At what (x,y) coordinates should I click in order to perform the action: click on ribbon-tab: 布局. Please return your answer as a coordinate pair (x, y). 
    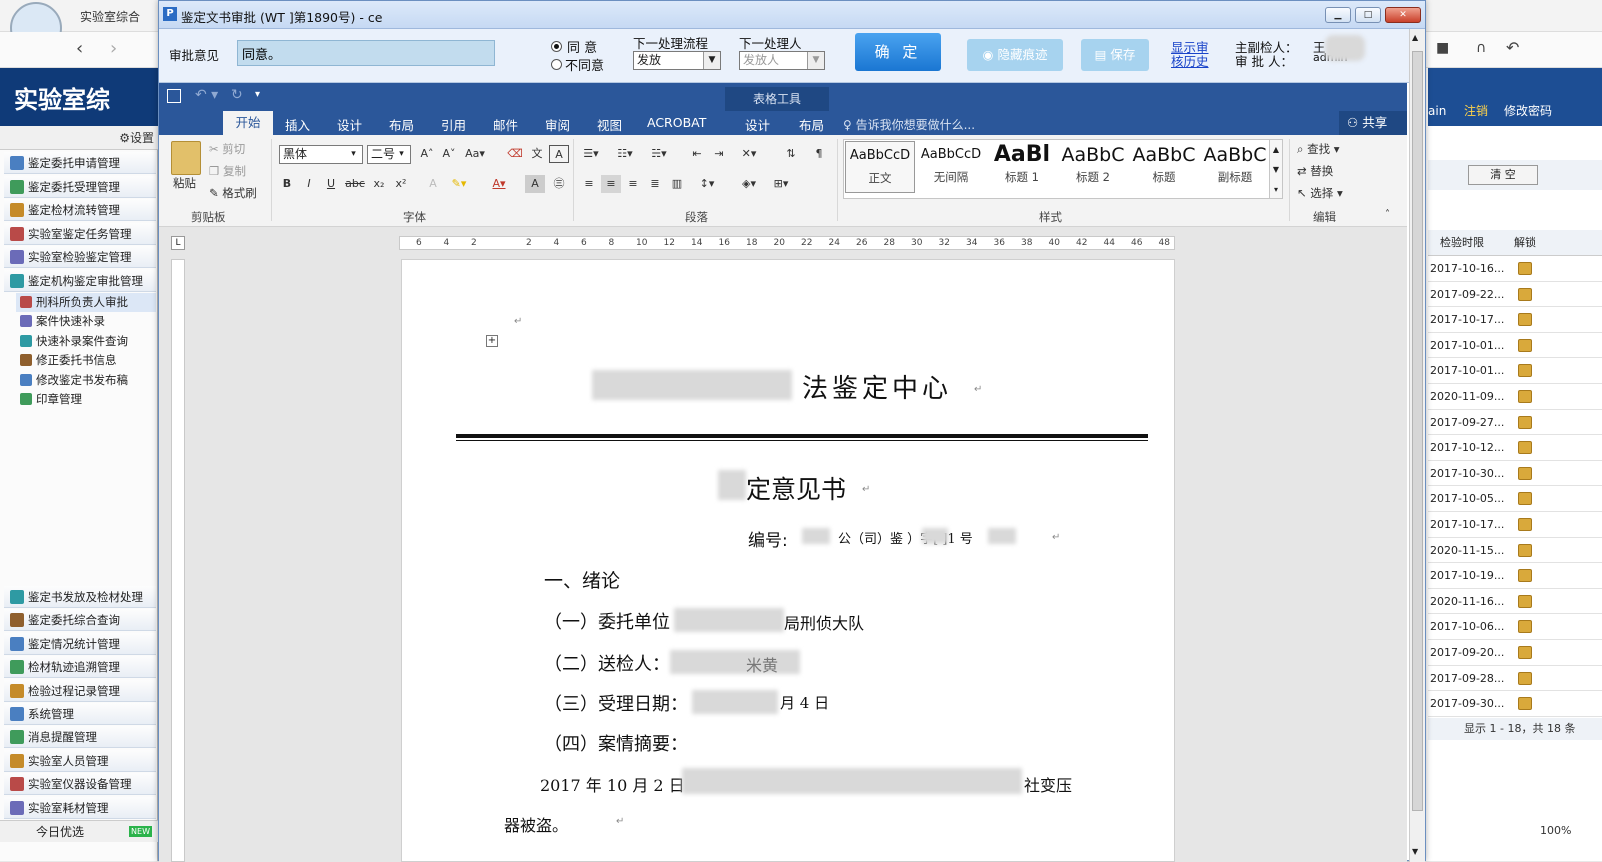
    Looking at the image, I should click on (811, 124).